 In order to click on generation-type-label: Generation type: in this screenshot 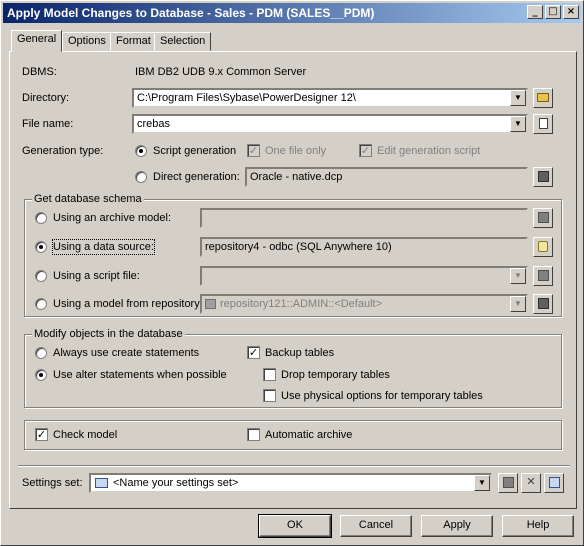, I will do `click(63, 151)`.